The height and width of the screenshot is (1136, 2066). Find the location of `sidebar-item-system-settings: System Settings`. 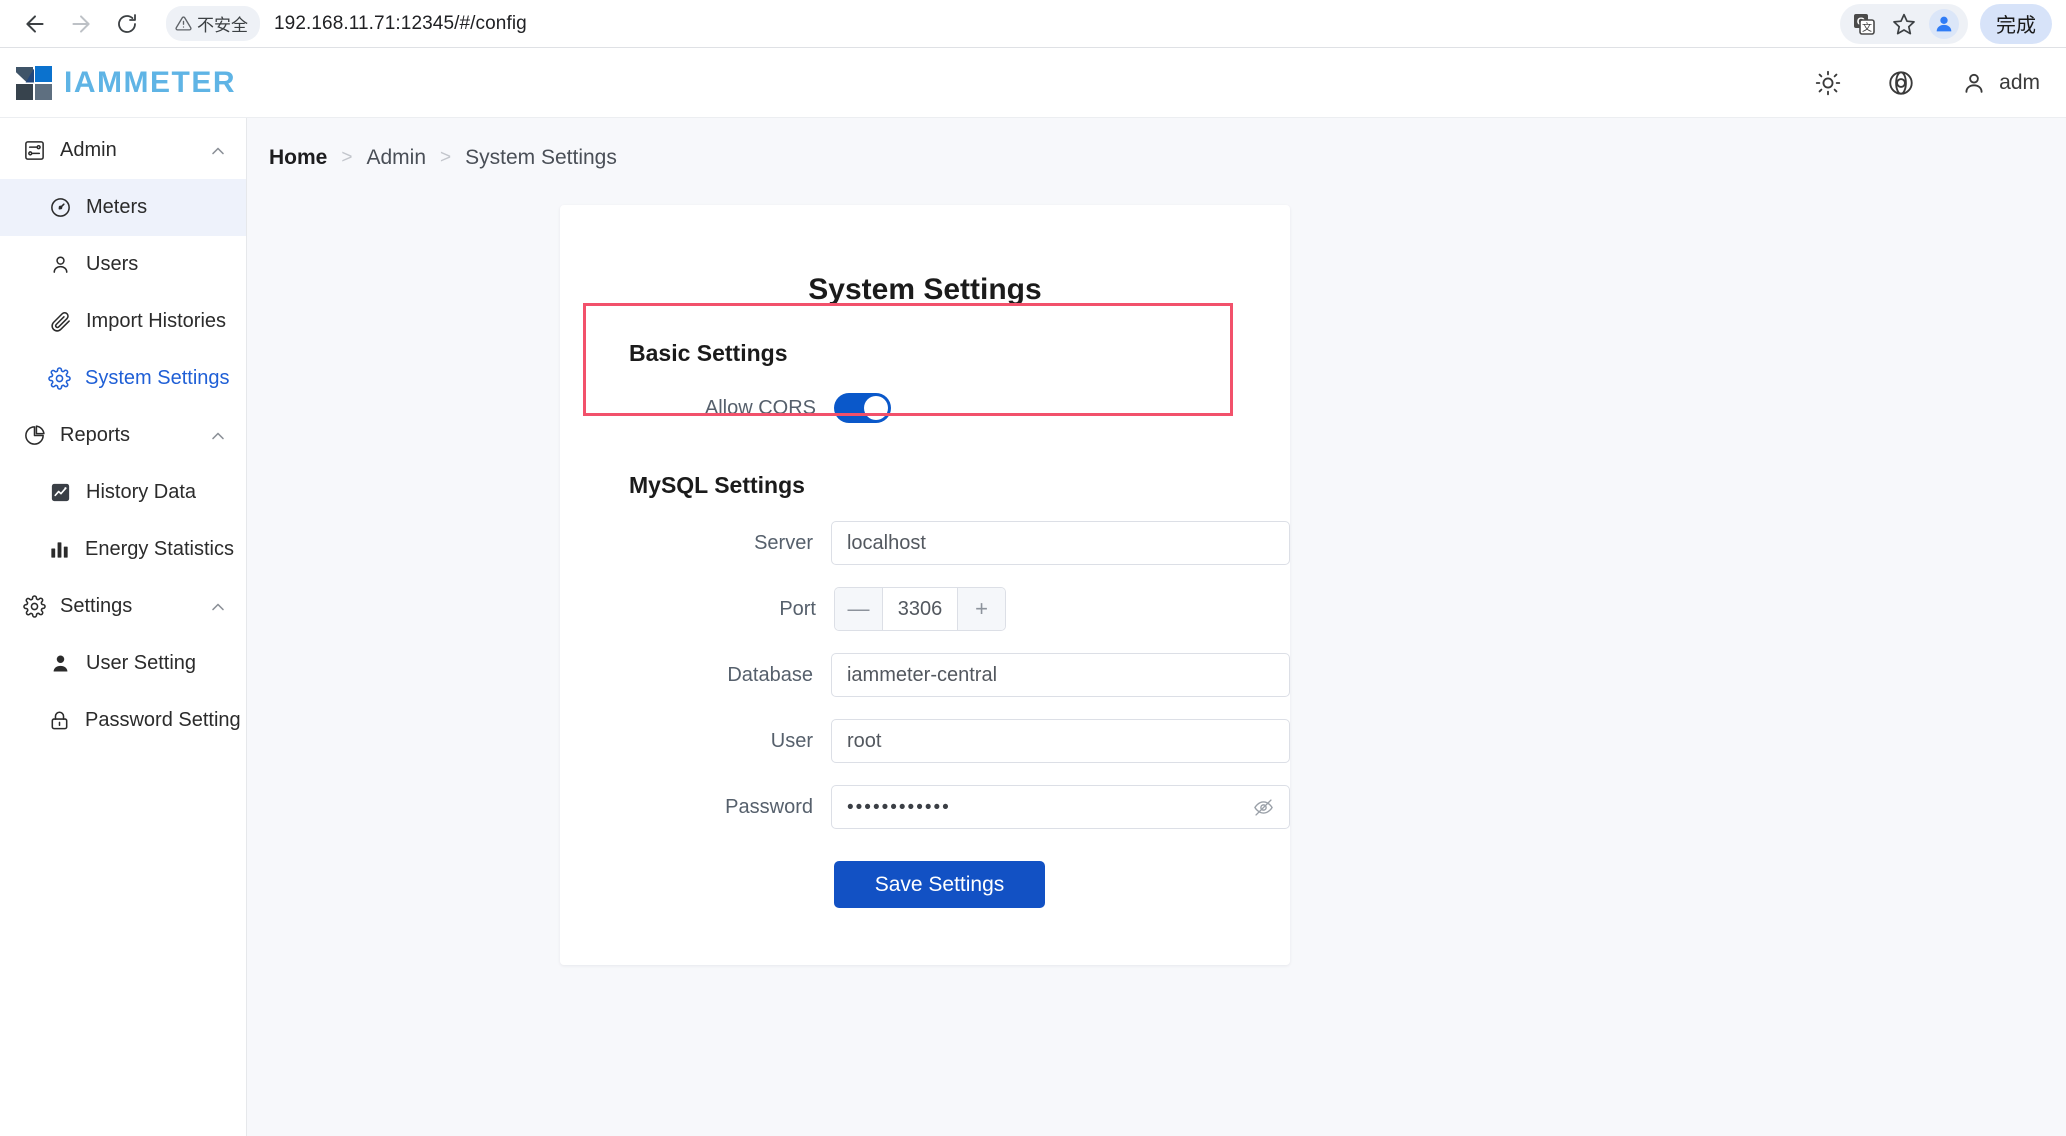

sidebar-item-system-settings: System Settings is located at coordinates (123, 378).